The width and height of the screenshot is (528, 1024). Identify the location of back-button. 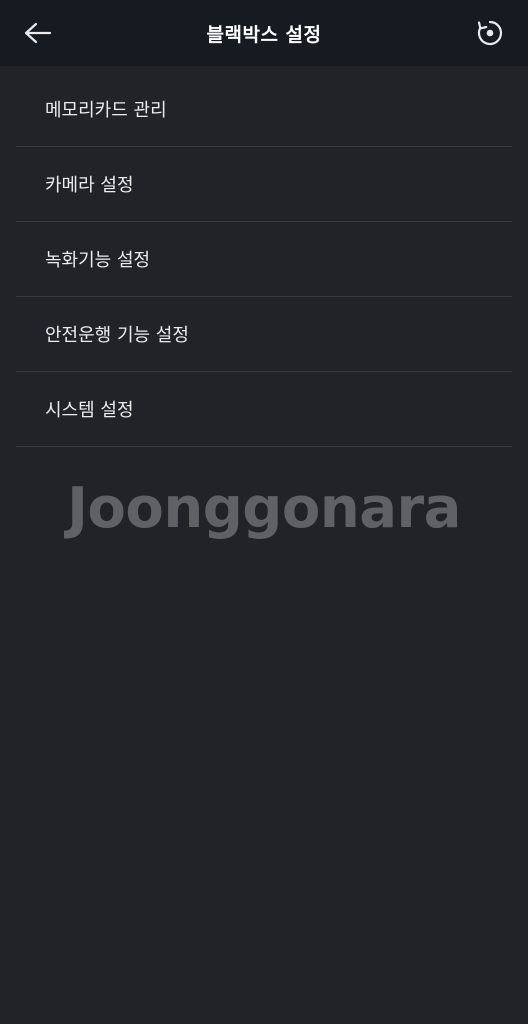
(38, 33).